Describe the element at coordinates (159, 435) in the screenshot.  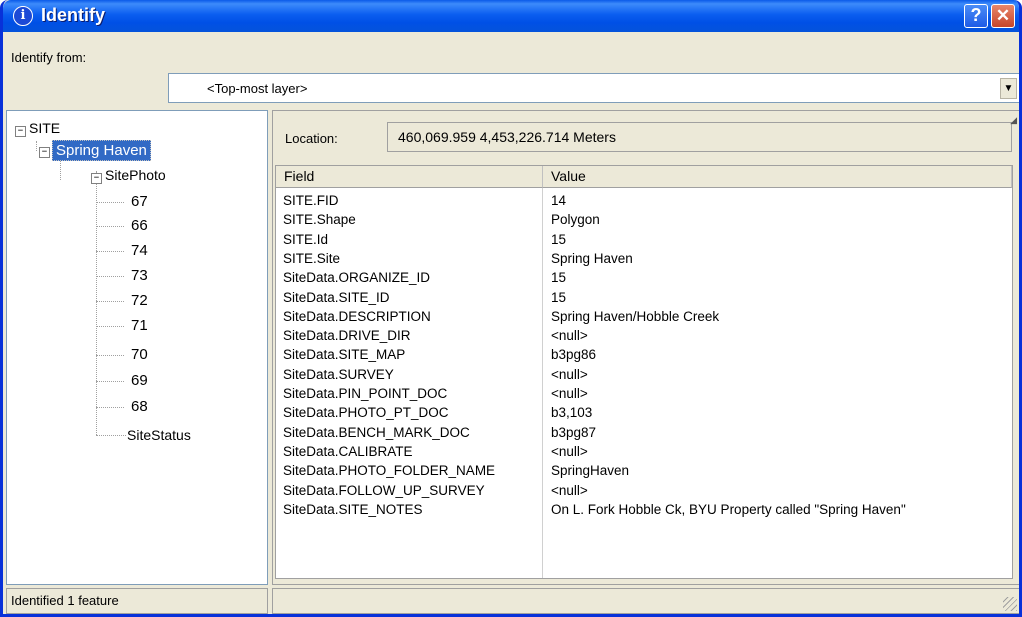
I see `tree-node-sitestatus: SiteStatus` at that location.